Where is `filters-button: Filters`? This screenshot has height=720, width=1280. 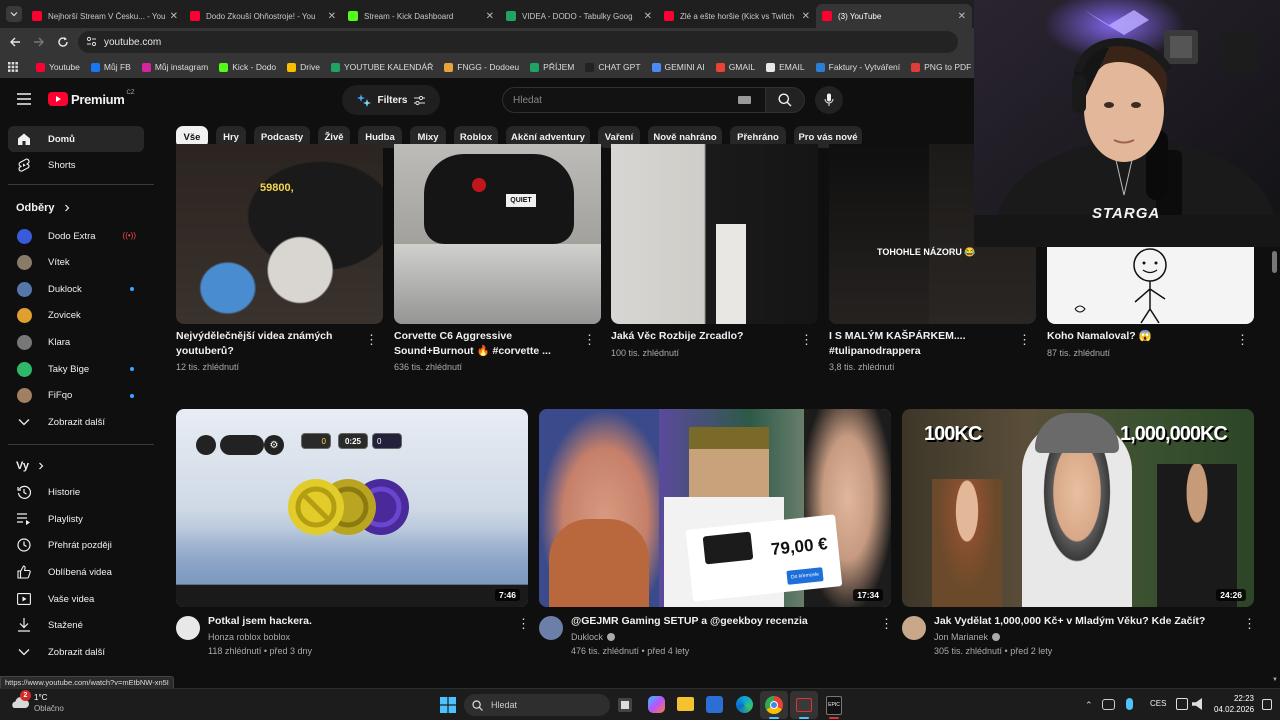
filters-button: Filters is located at coordinates (391, 100).